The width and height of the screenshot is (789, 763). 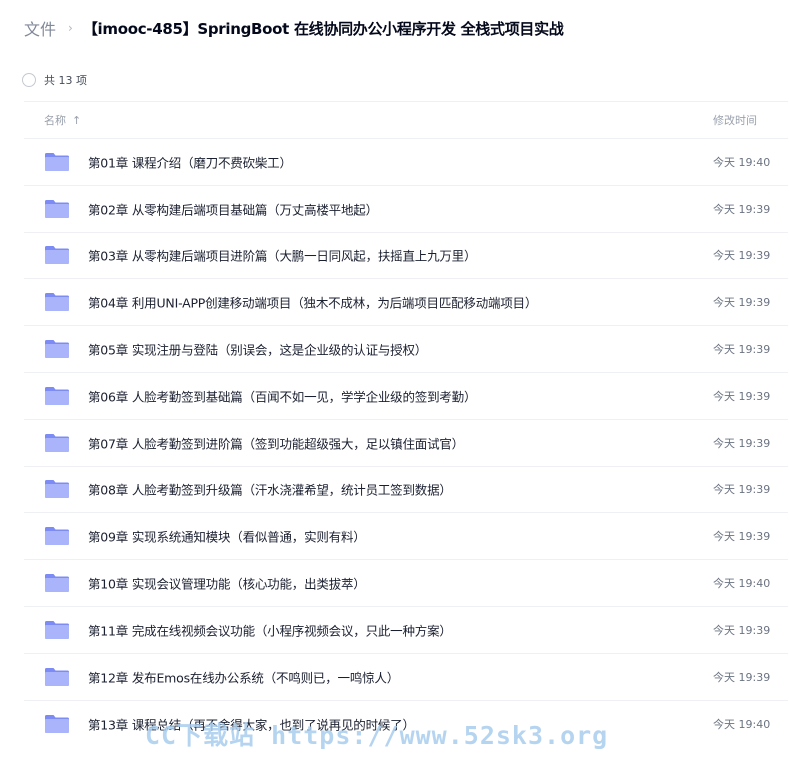 What do you see at coordinates (233, 210) in the screenshot?
I see `file-name: 第02章 从零构建后端项目基础篇（万丈高楼平地起）` at bounding box center [233, 210].